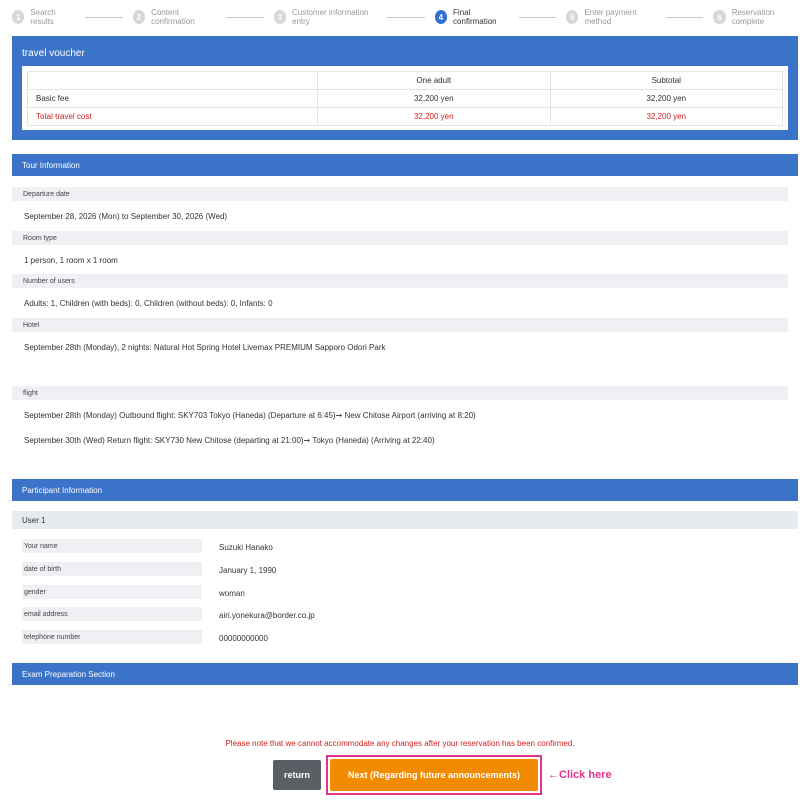 The height and width of the screenshot is (806, 800). What do you see at coordinates (139, 17) in the screenshot?
I see `step-2-number: 2` at bounding box center [139, 17].